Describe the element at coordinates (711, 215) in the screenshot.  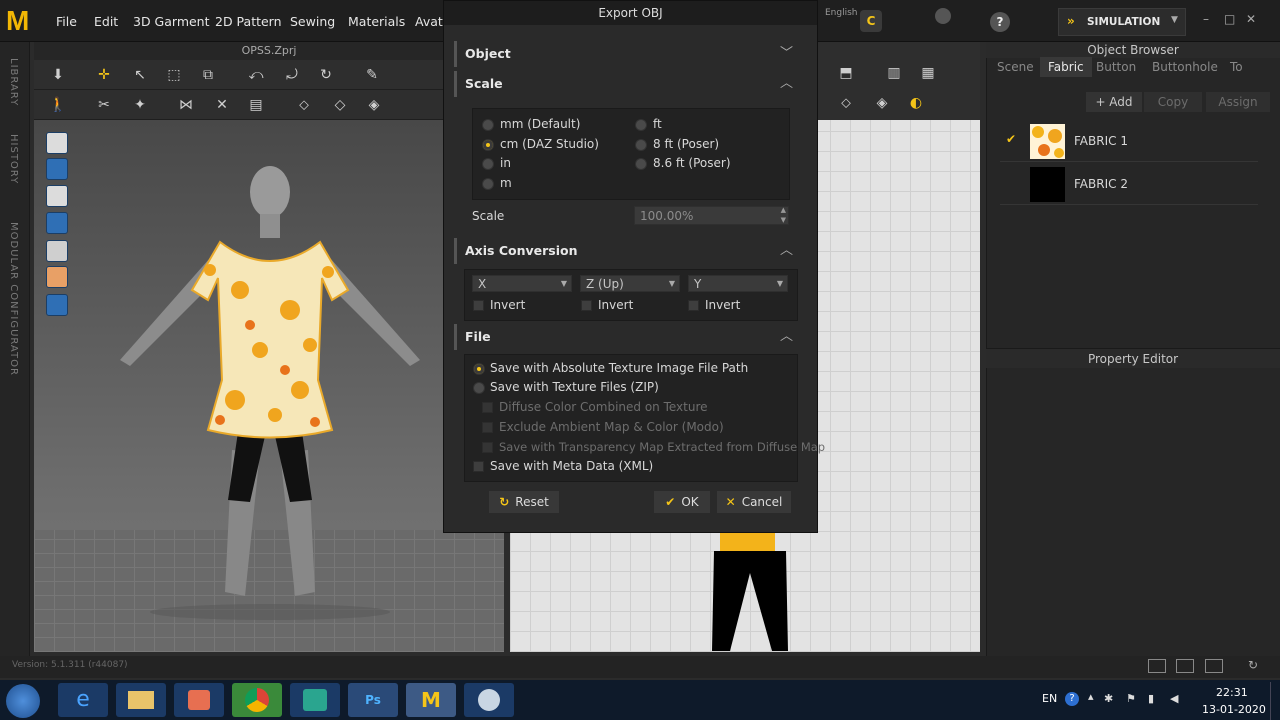
I see `scale-input: 100.00% ▲ ▼` at that location.